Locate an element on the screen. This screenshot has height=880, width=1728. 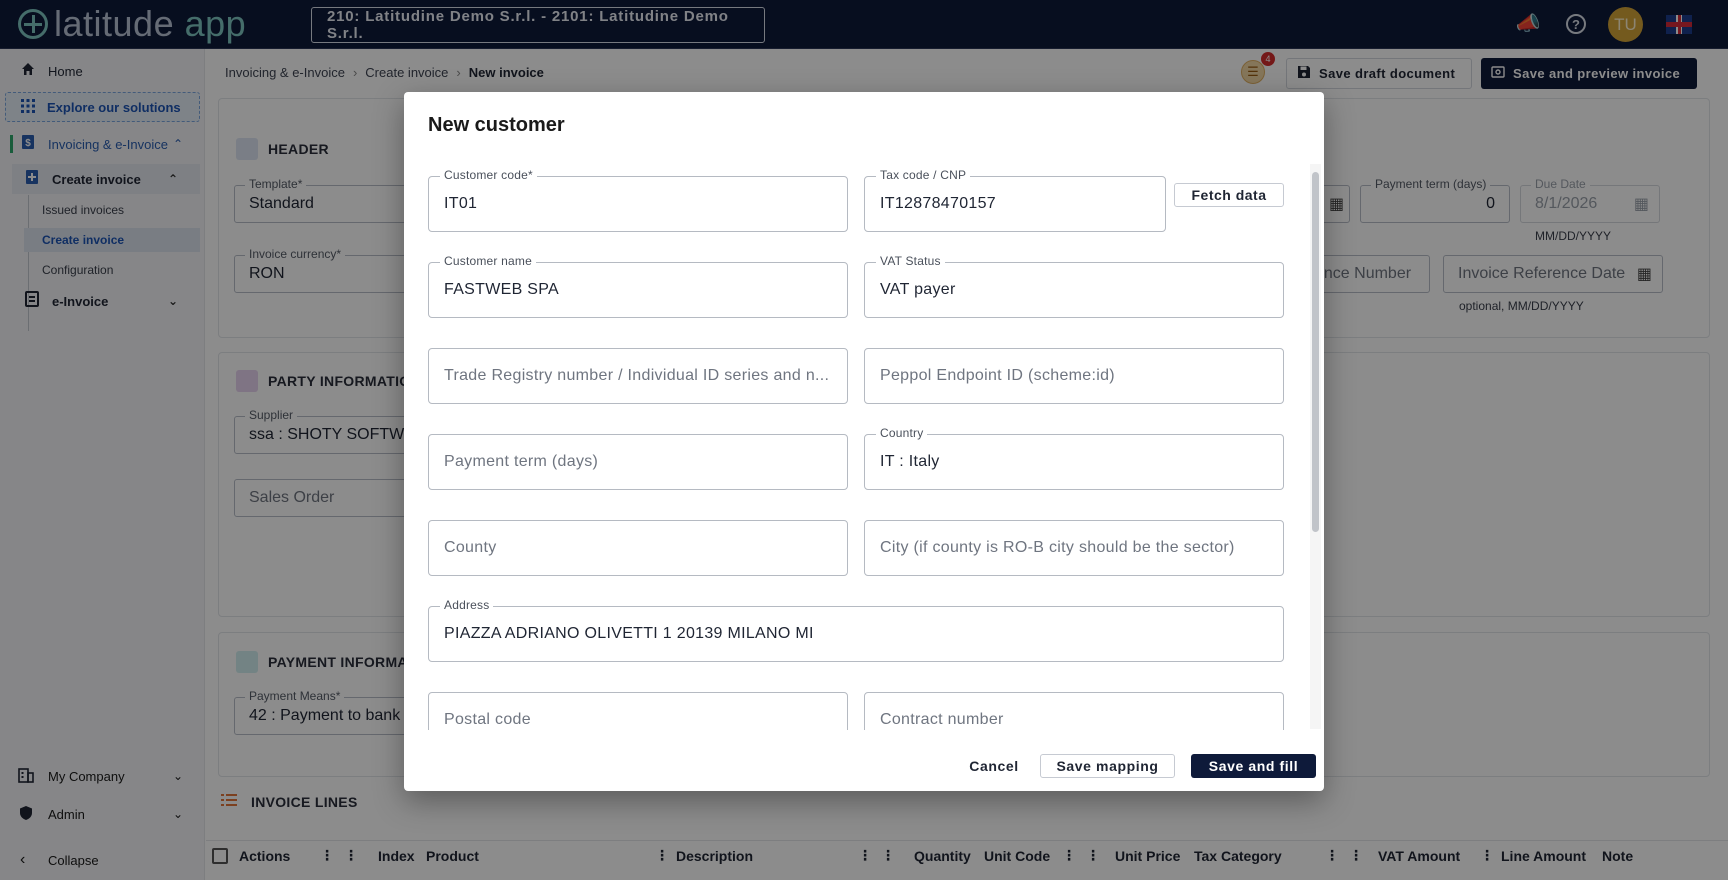
peppol-endpoint-field: Peppol Endpoint ID (scheme:id) is located at coordinates (1074, 376).